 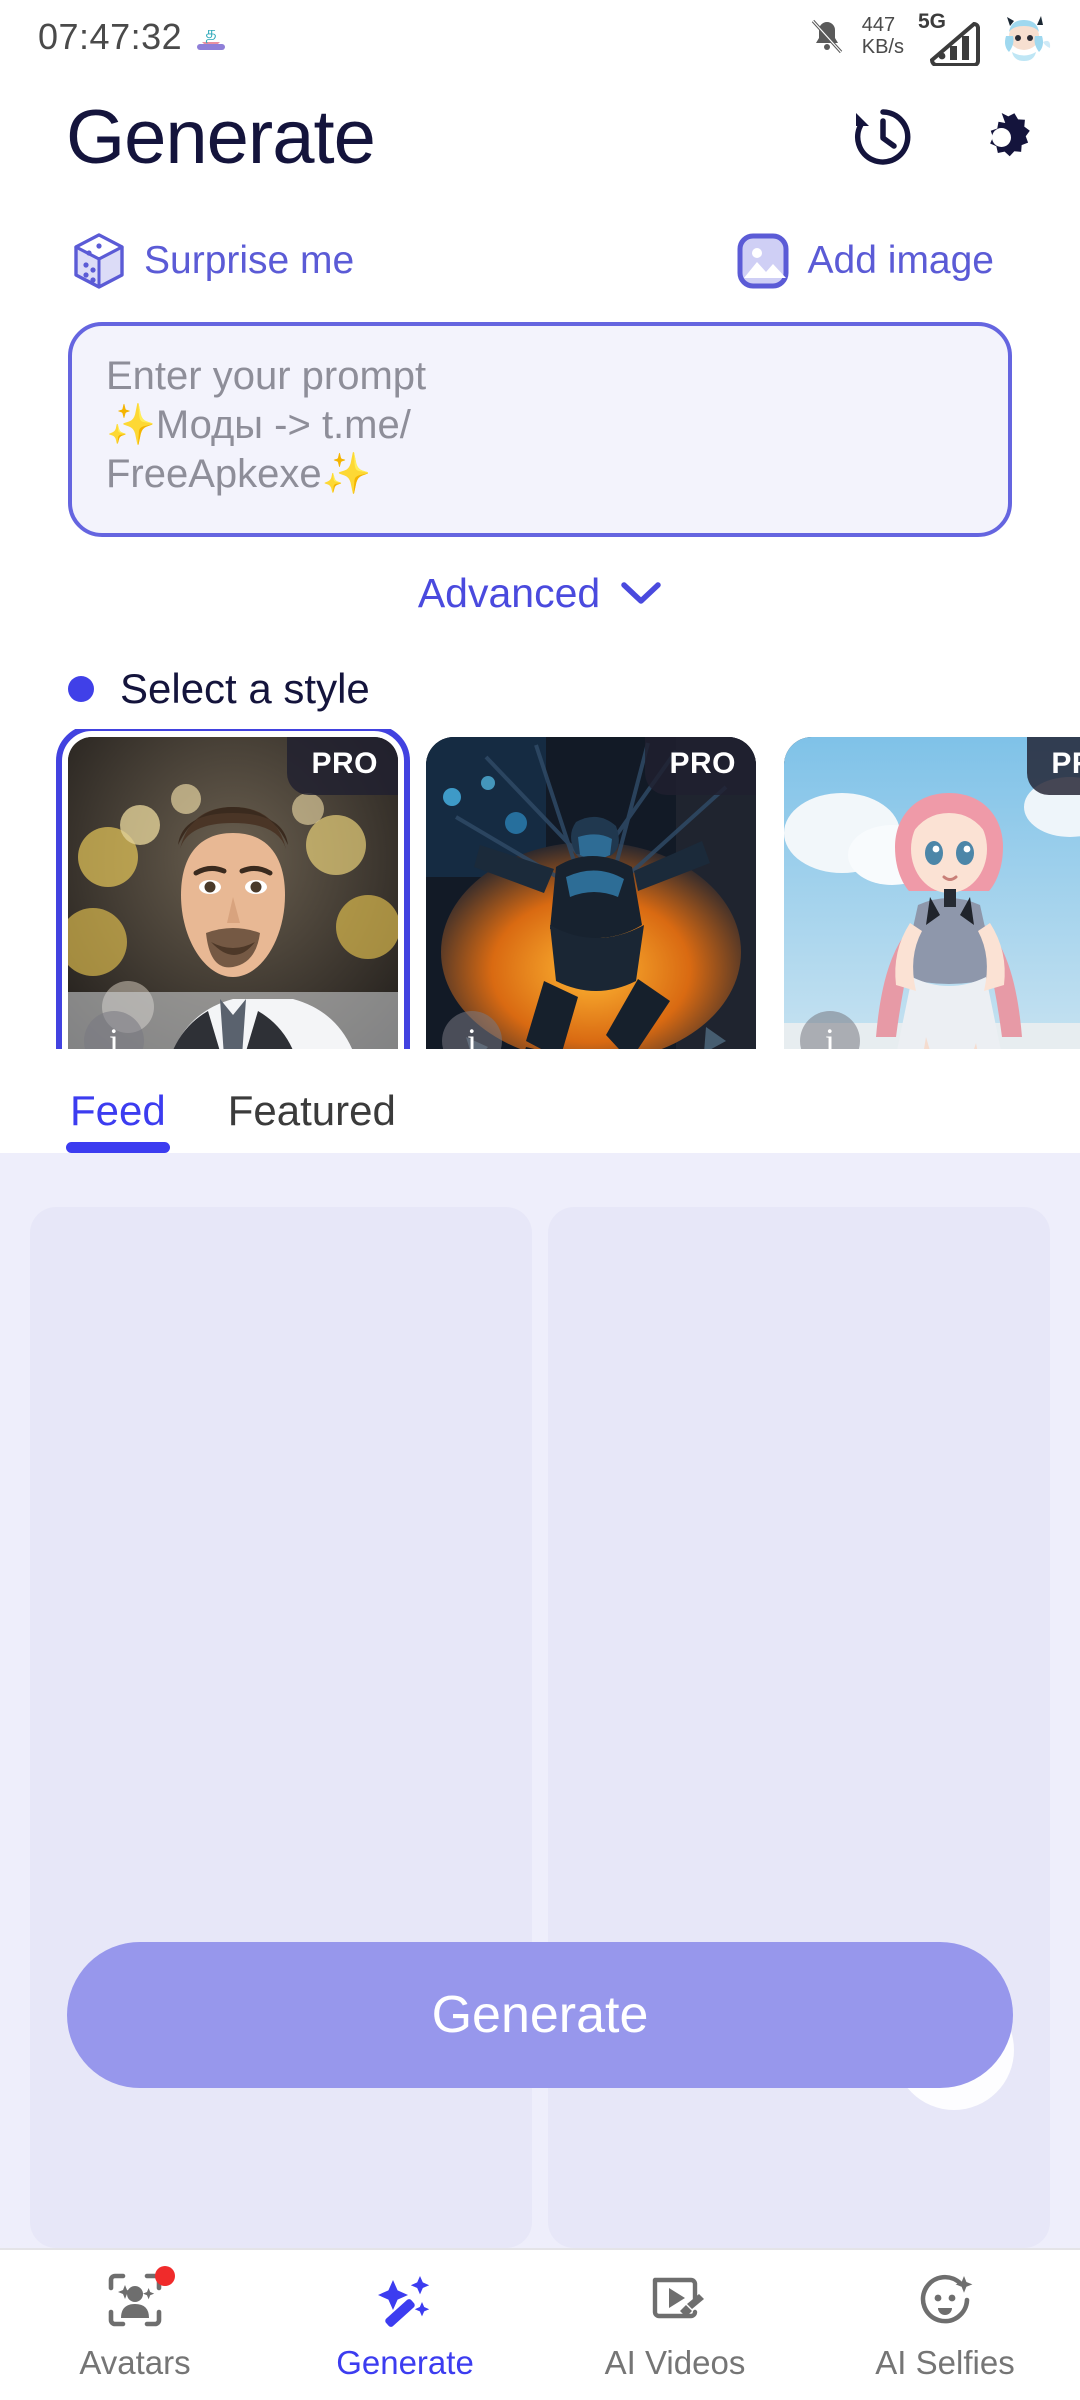 What do you see at coordinates (540, 1101) in the screenshot?
I see `feed-tabs: Feed Featured` at bounding box center [540, 1101].